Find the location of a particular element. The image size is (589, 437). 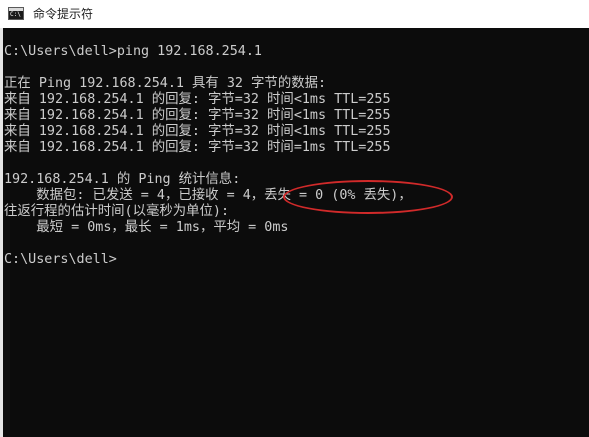

terminal-icon: C:\ is located at coordinates (16, 13).